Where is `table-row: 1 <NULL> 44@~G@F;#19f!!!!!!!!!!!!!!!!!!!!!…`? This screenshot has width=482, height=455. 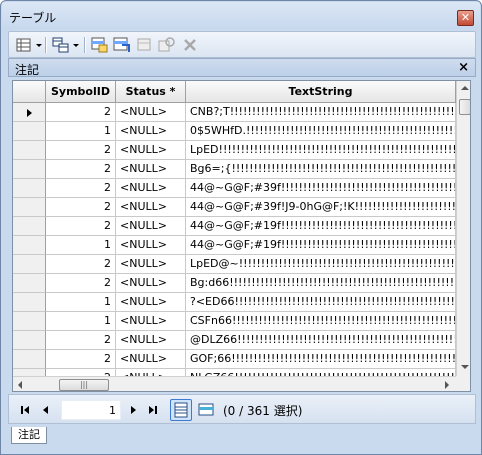 table-row: 1 <NULL> 44@~G@F;#19f!!!!!!!!!!!!!!!!!!!!!… is located at coordinates (234, 245).